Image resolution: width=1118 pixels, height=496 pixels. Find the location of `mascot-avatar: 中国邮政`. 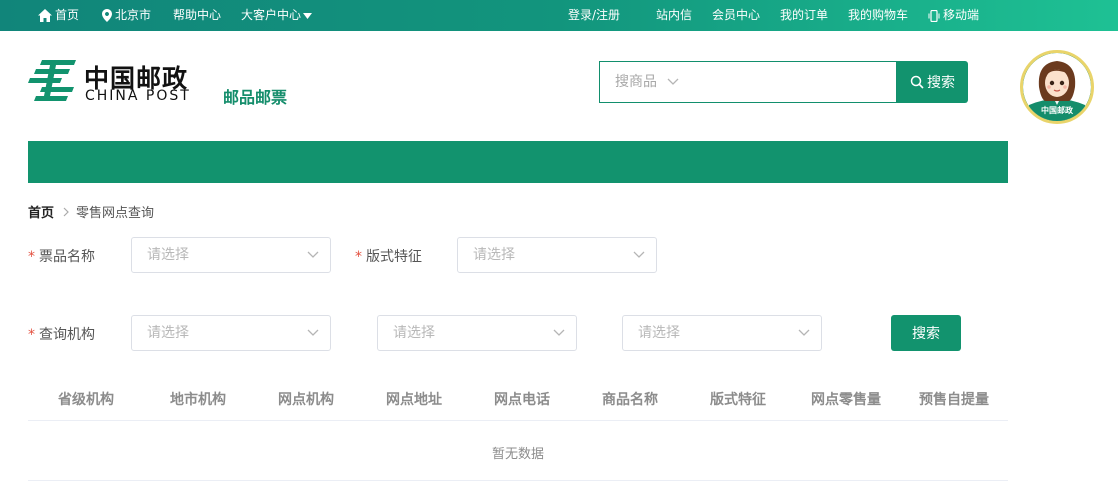

mascot-avatar: 中国邮政 is located at coordinates (1057, 87).